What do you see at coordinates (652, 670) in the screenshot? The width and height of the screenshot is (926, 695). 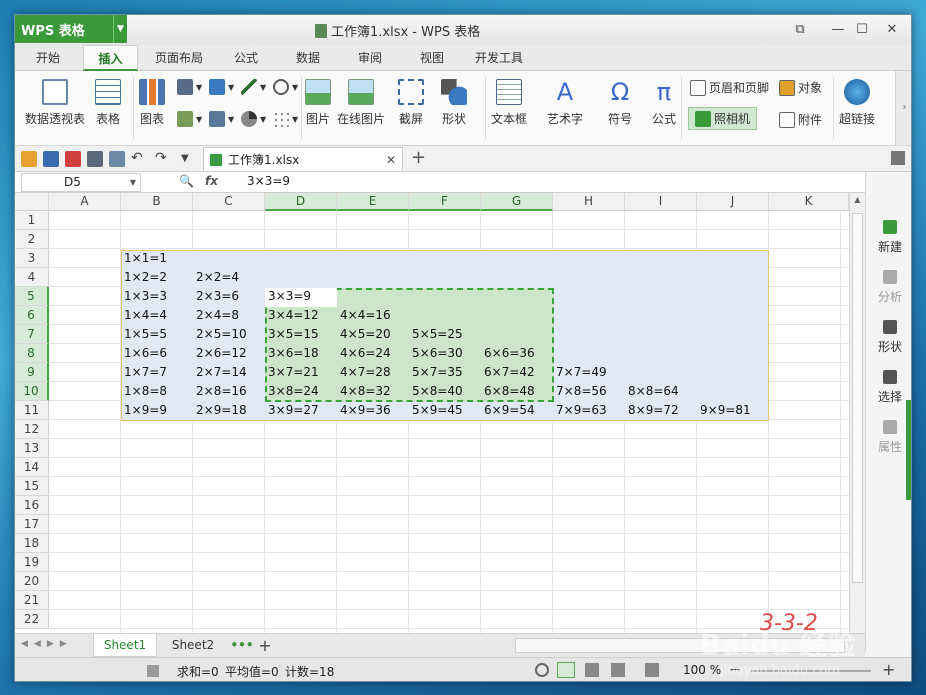 I see `fullscreen-icon` at bounding box center [652, 670].